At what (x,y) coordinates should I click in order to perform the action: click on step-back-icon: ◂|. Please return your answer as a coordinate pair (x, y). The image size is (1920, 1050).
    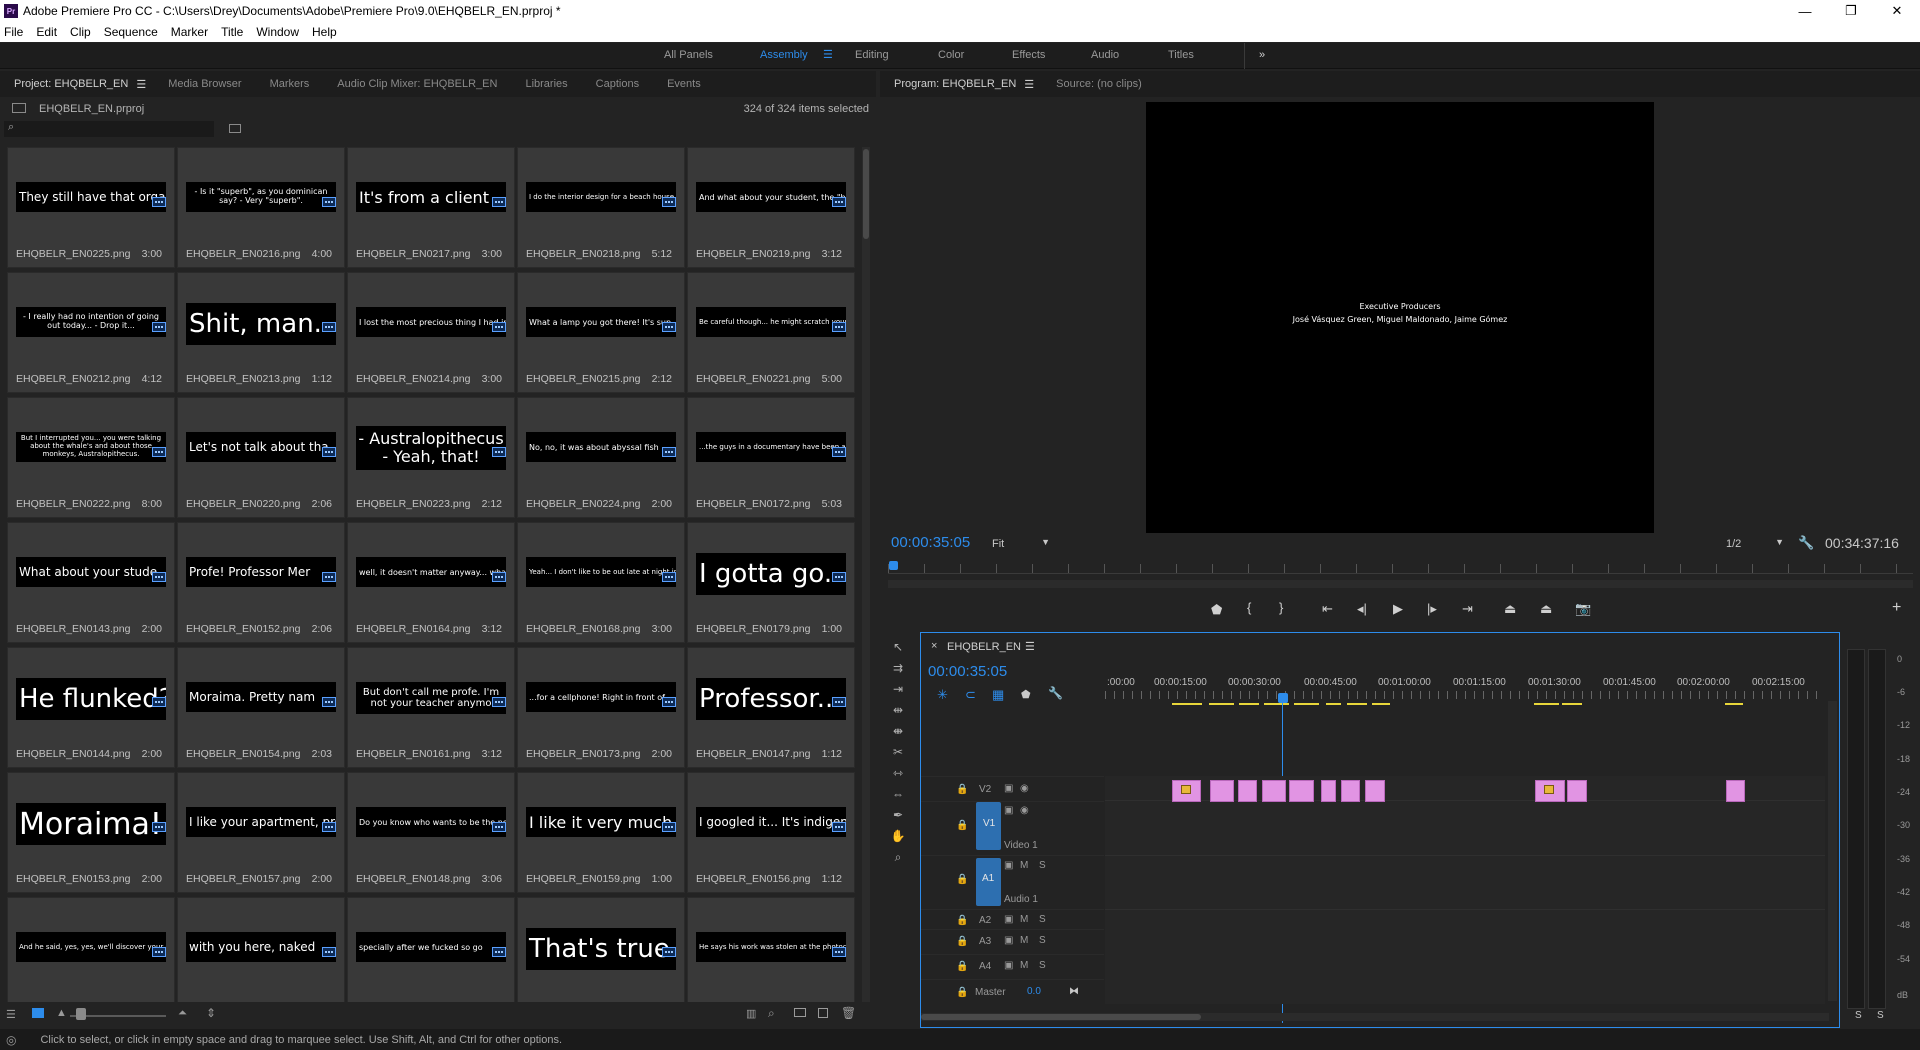
    Looking at the image, I should click on (1362, 609).